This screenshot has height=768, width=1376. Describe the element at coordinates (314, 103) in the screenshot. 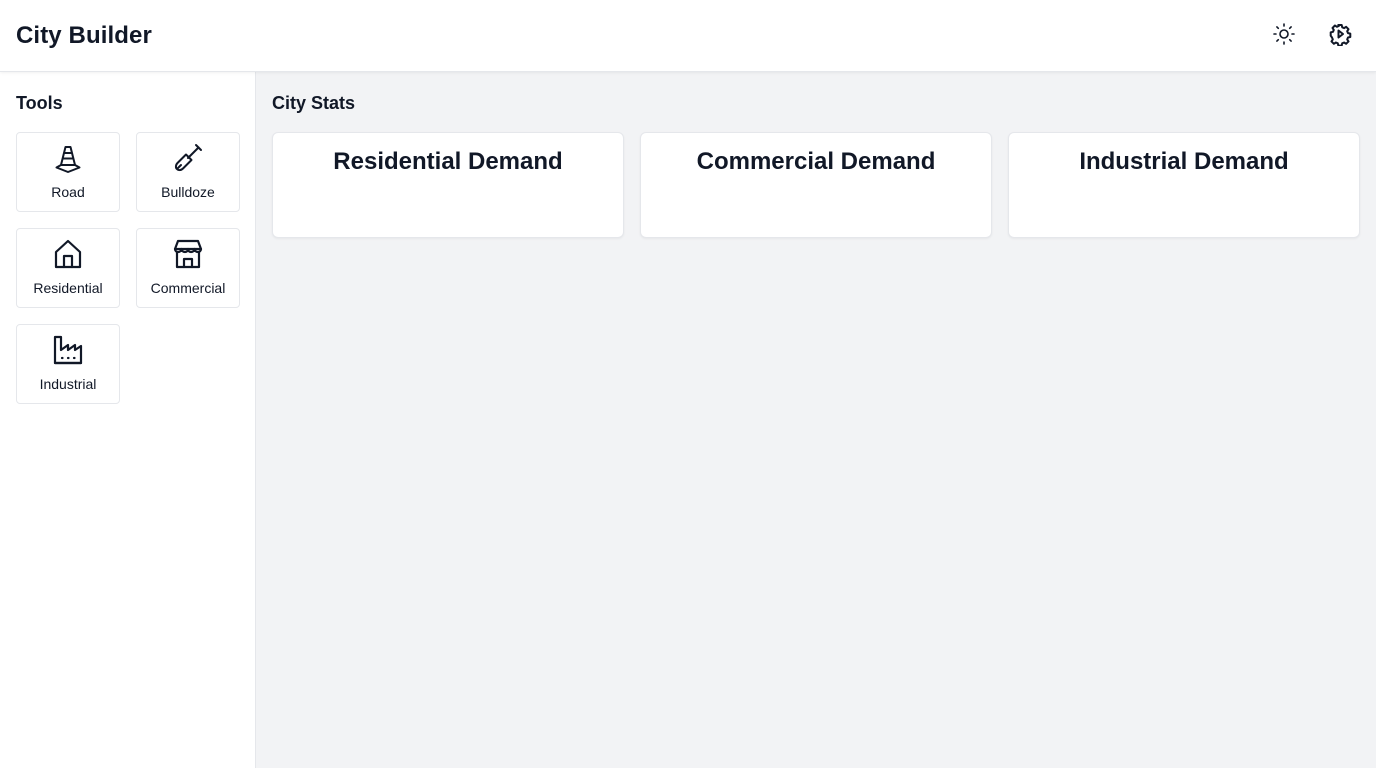

I see `city-stats-heading: City Stats` at that location.